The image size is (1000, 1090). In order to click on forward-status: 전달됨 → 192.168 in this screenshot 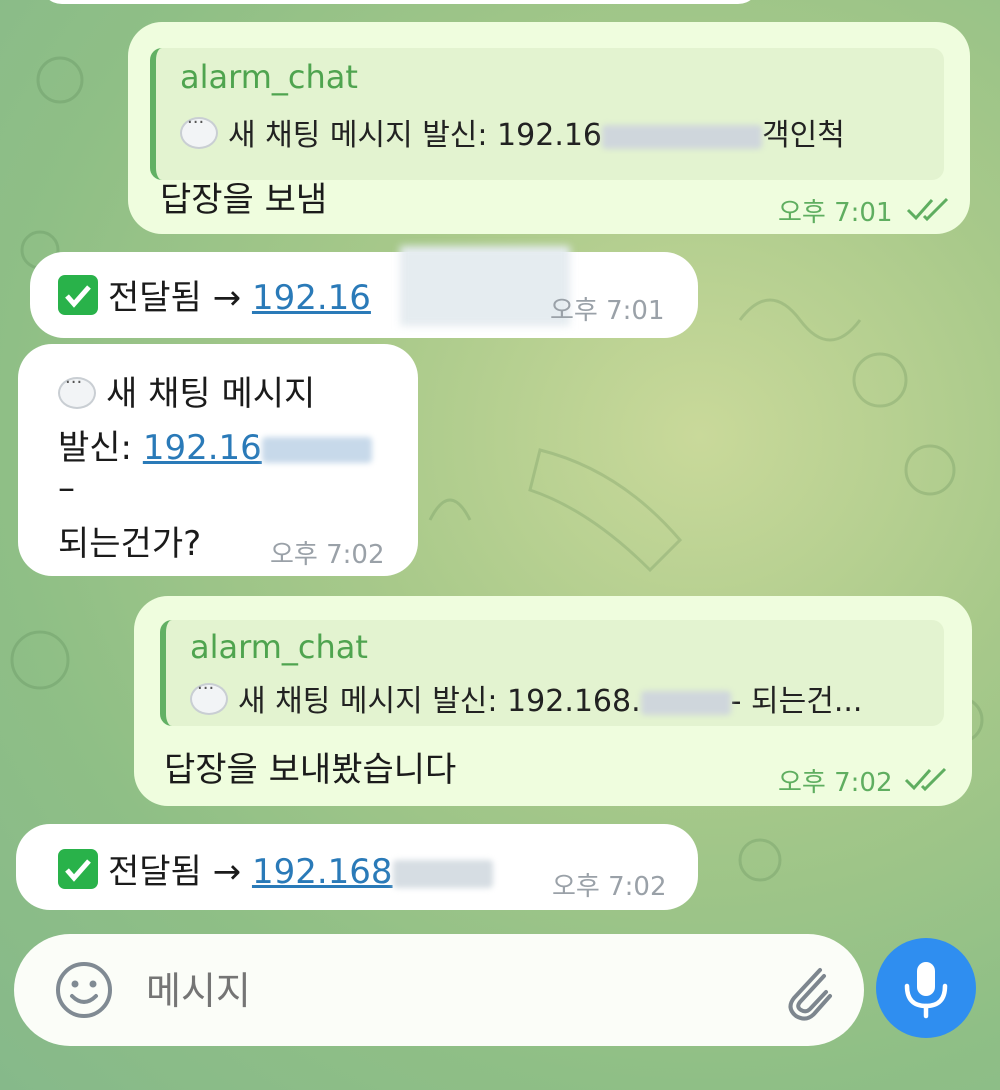, I will do `click(275, 868)`.